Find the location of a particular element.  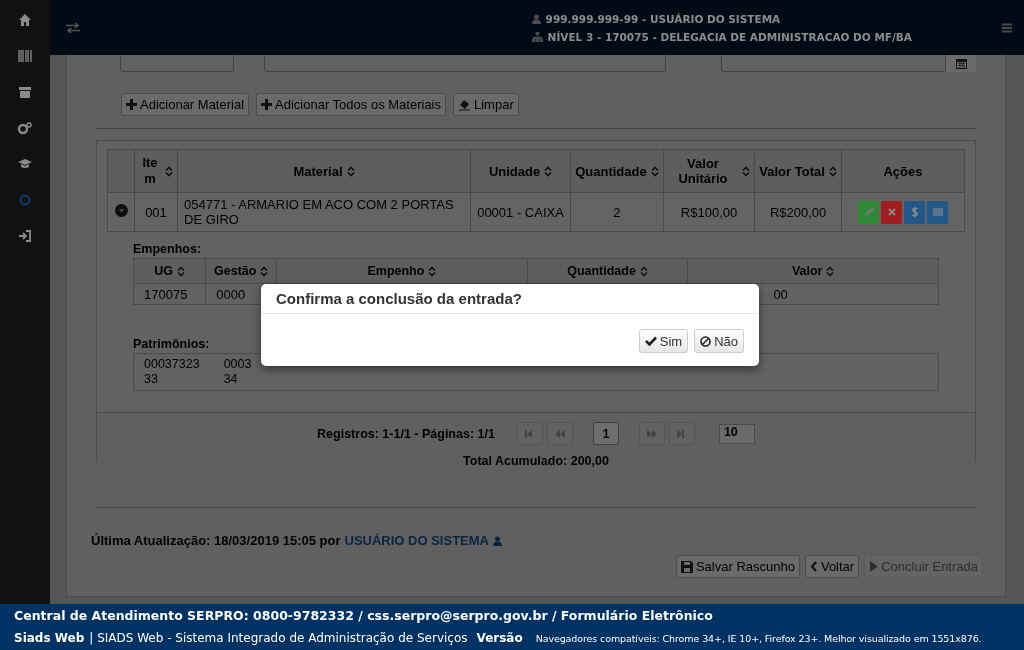

browser-info: Navegadores compatíveis: Chrome 34+, IE 10+, Firefox 23+. Melhor visualizado em 1551x876. is located at coordinates (758, 638).